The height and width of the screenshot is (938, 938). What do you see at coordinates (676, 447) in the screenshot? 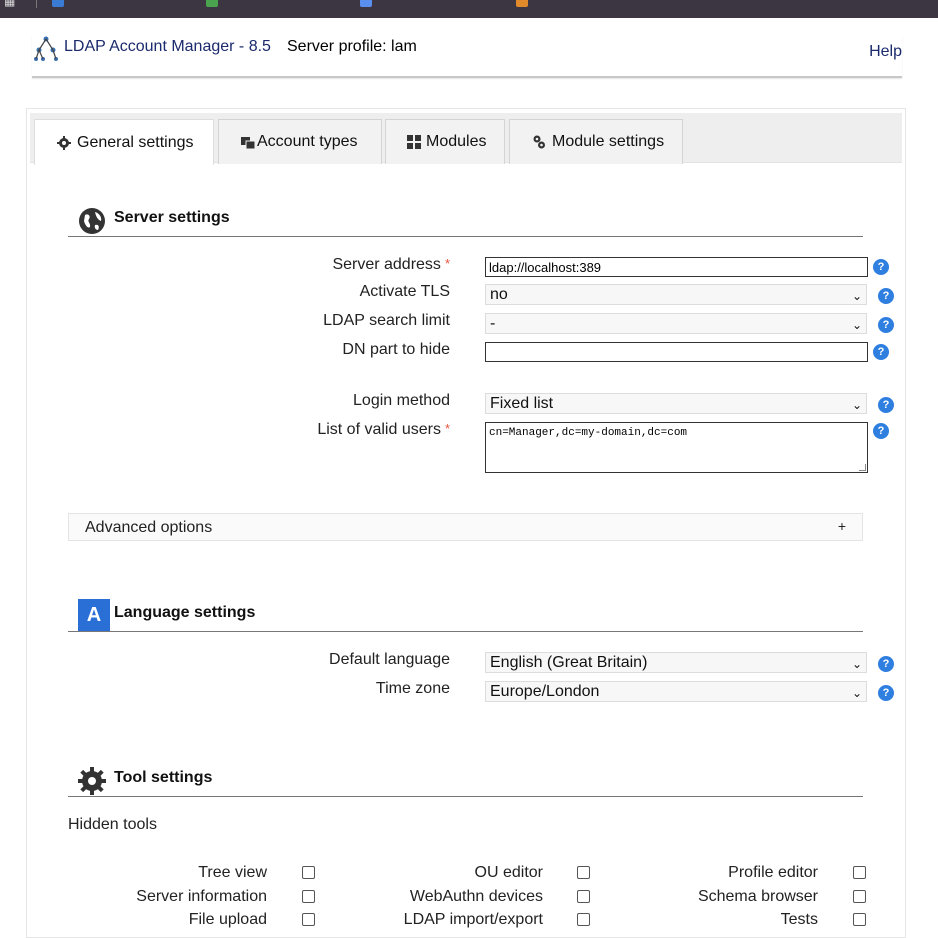
I see `valid-users-textarea: cn=Manager,dc=my-domain,dc=com` at bounding box center [676, 447].